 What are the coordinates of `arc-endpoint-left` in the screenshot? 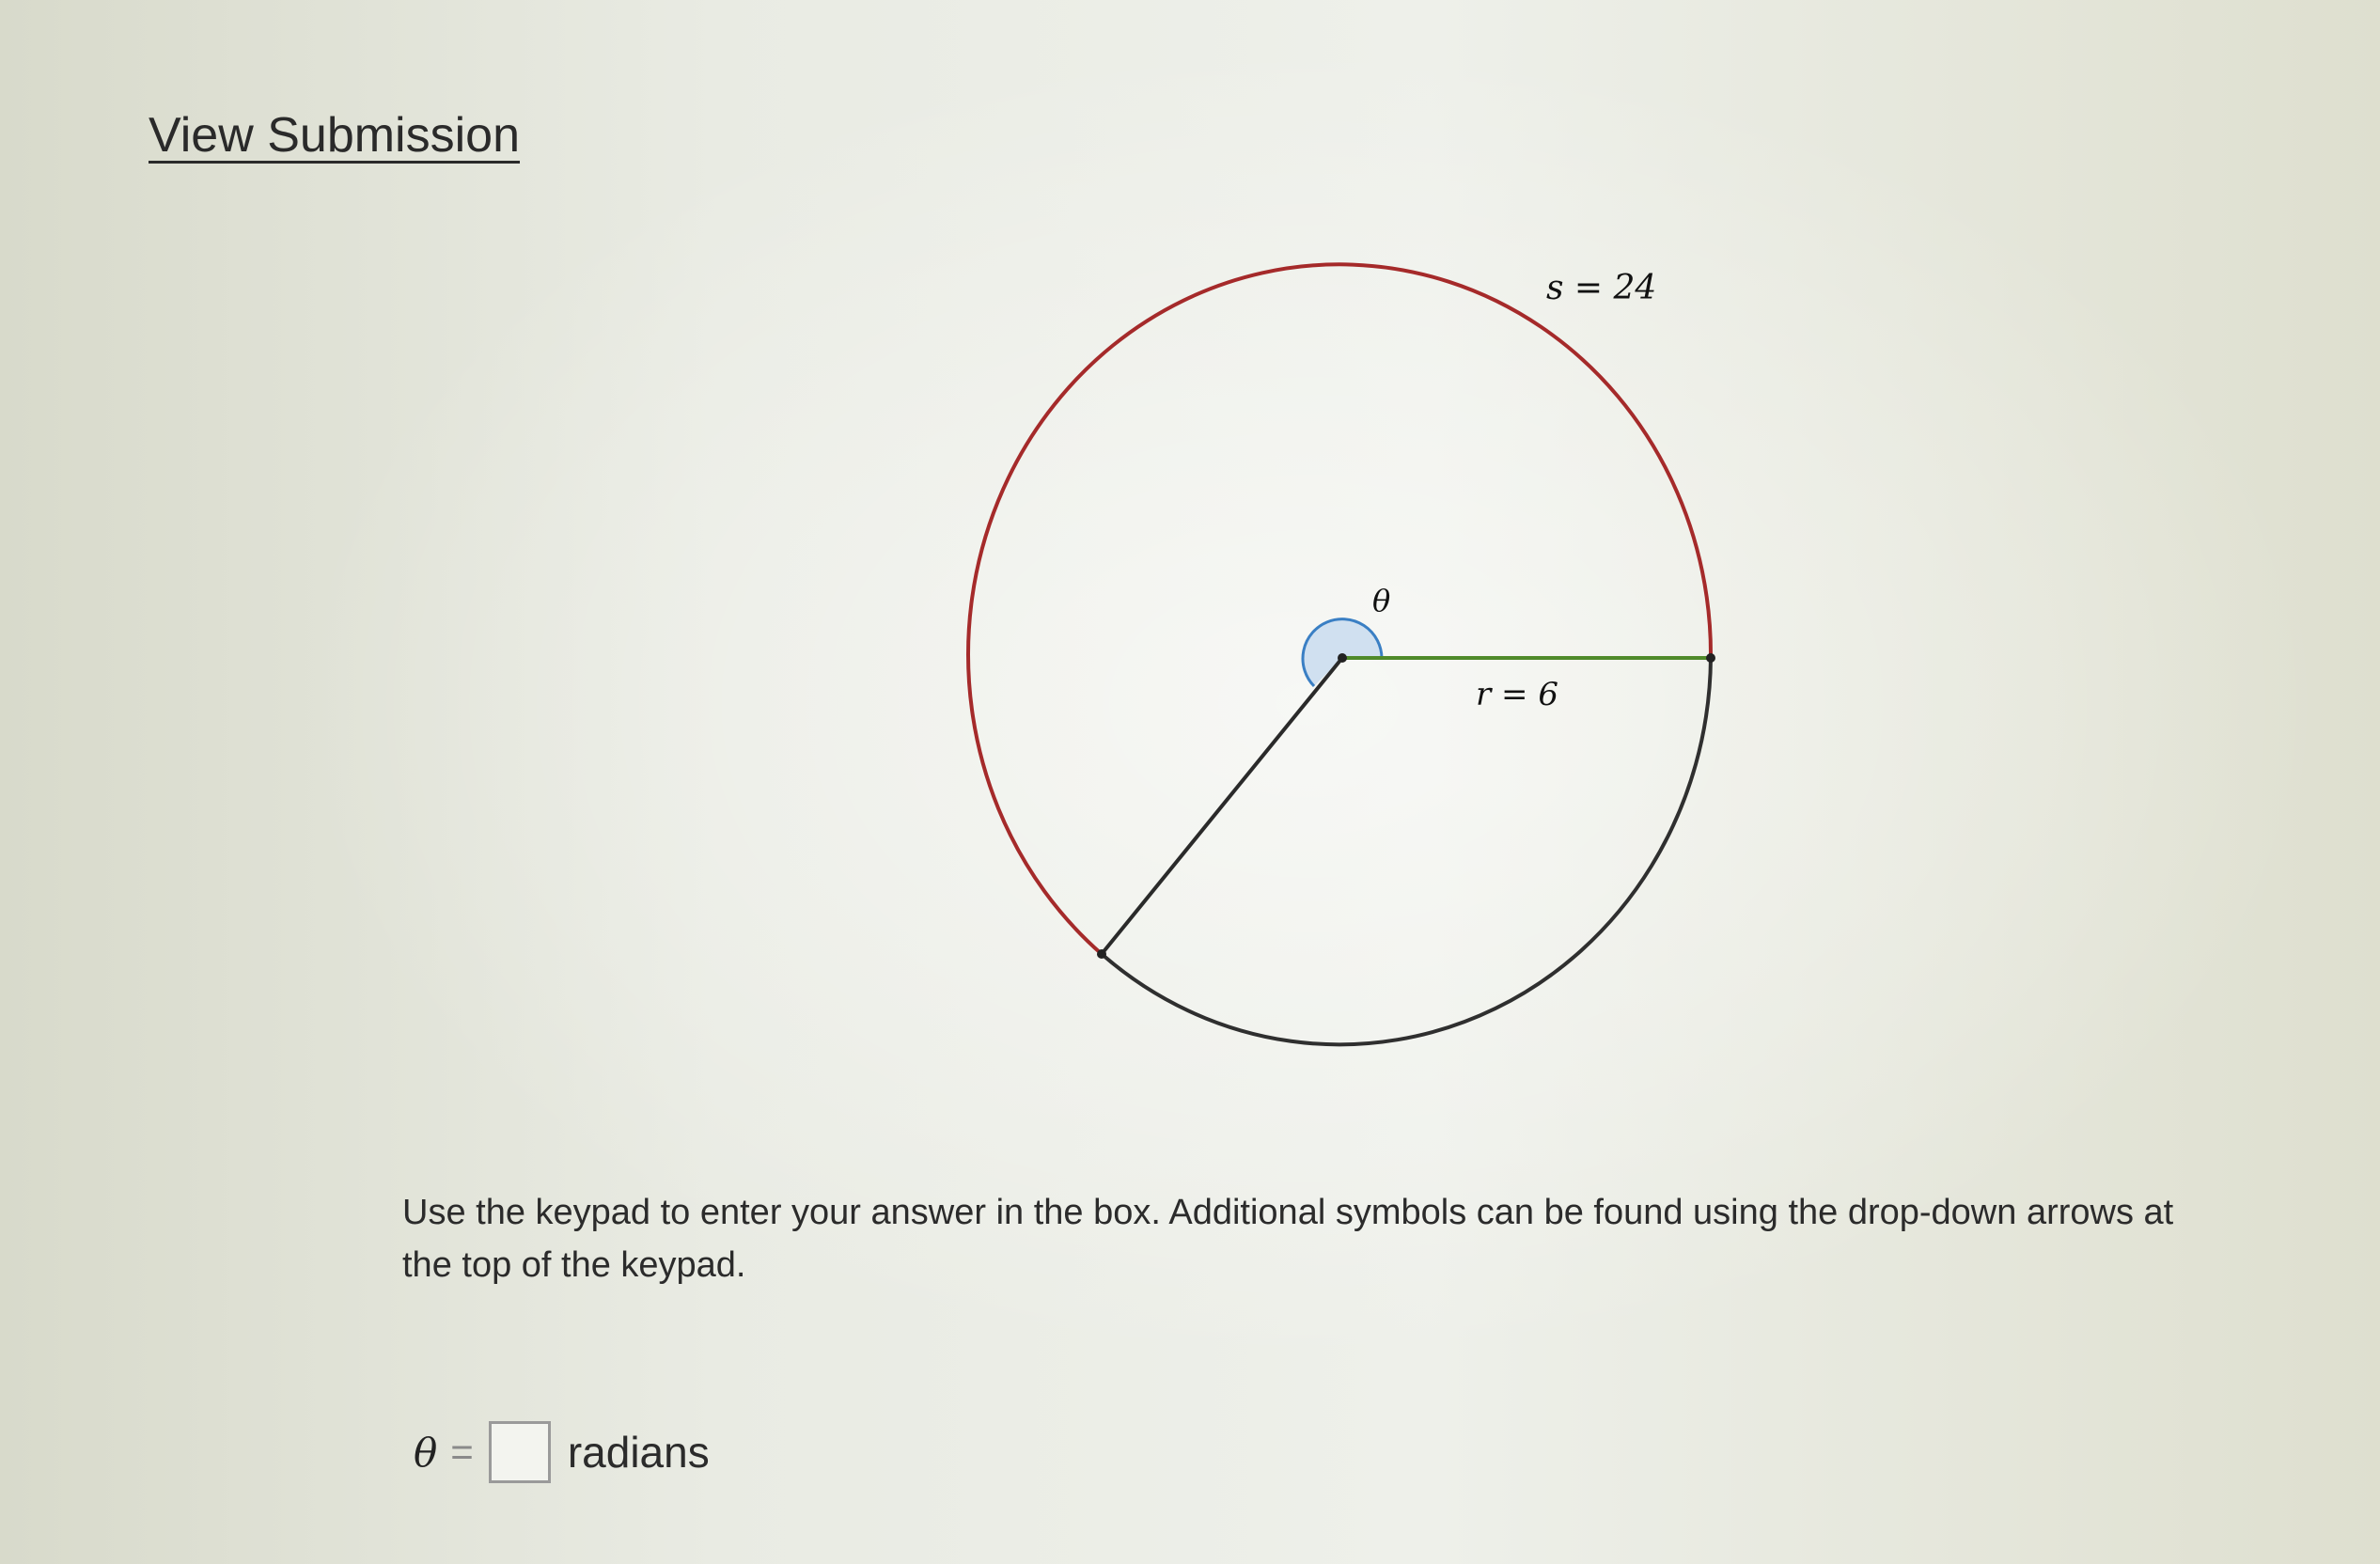 It's located at (1101, 954).